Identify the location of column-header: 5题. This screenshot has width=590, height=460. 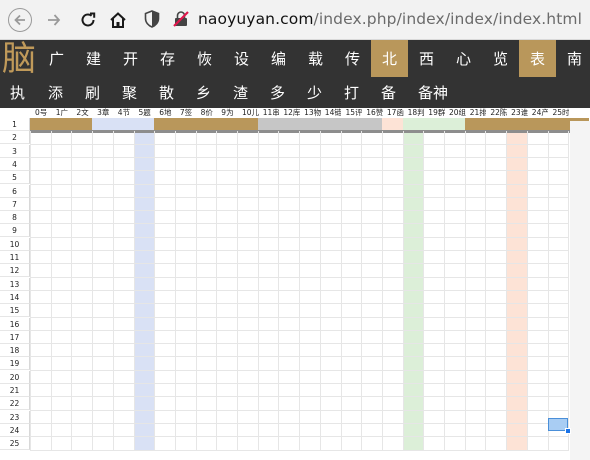
(147, 113).